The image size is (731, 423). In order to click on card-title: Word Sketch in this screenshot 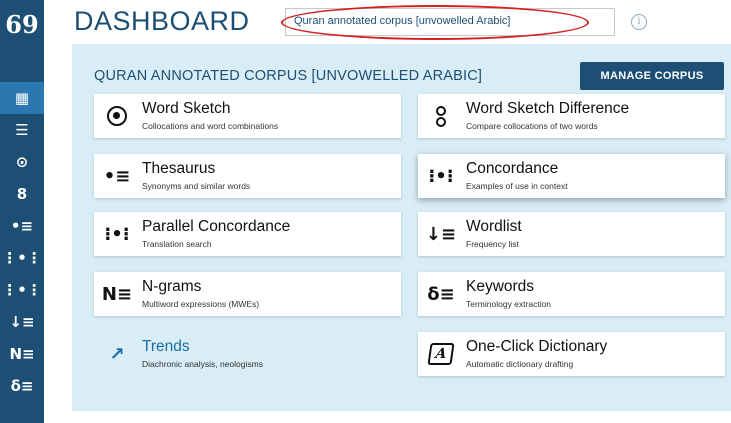, I will do `click(186, 108)`.